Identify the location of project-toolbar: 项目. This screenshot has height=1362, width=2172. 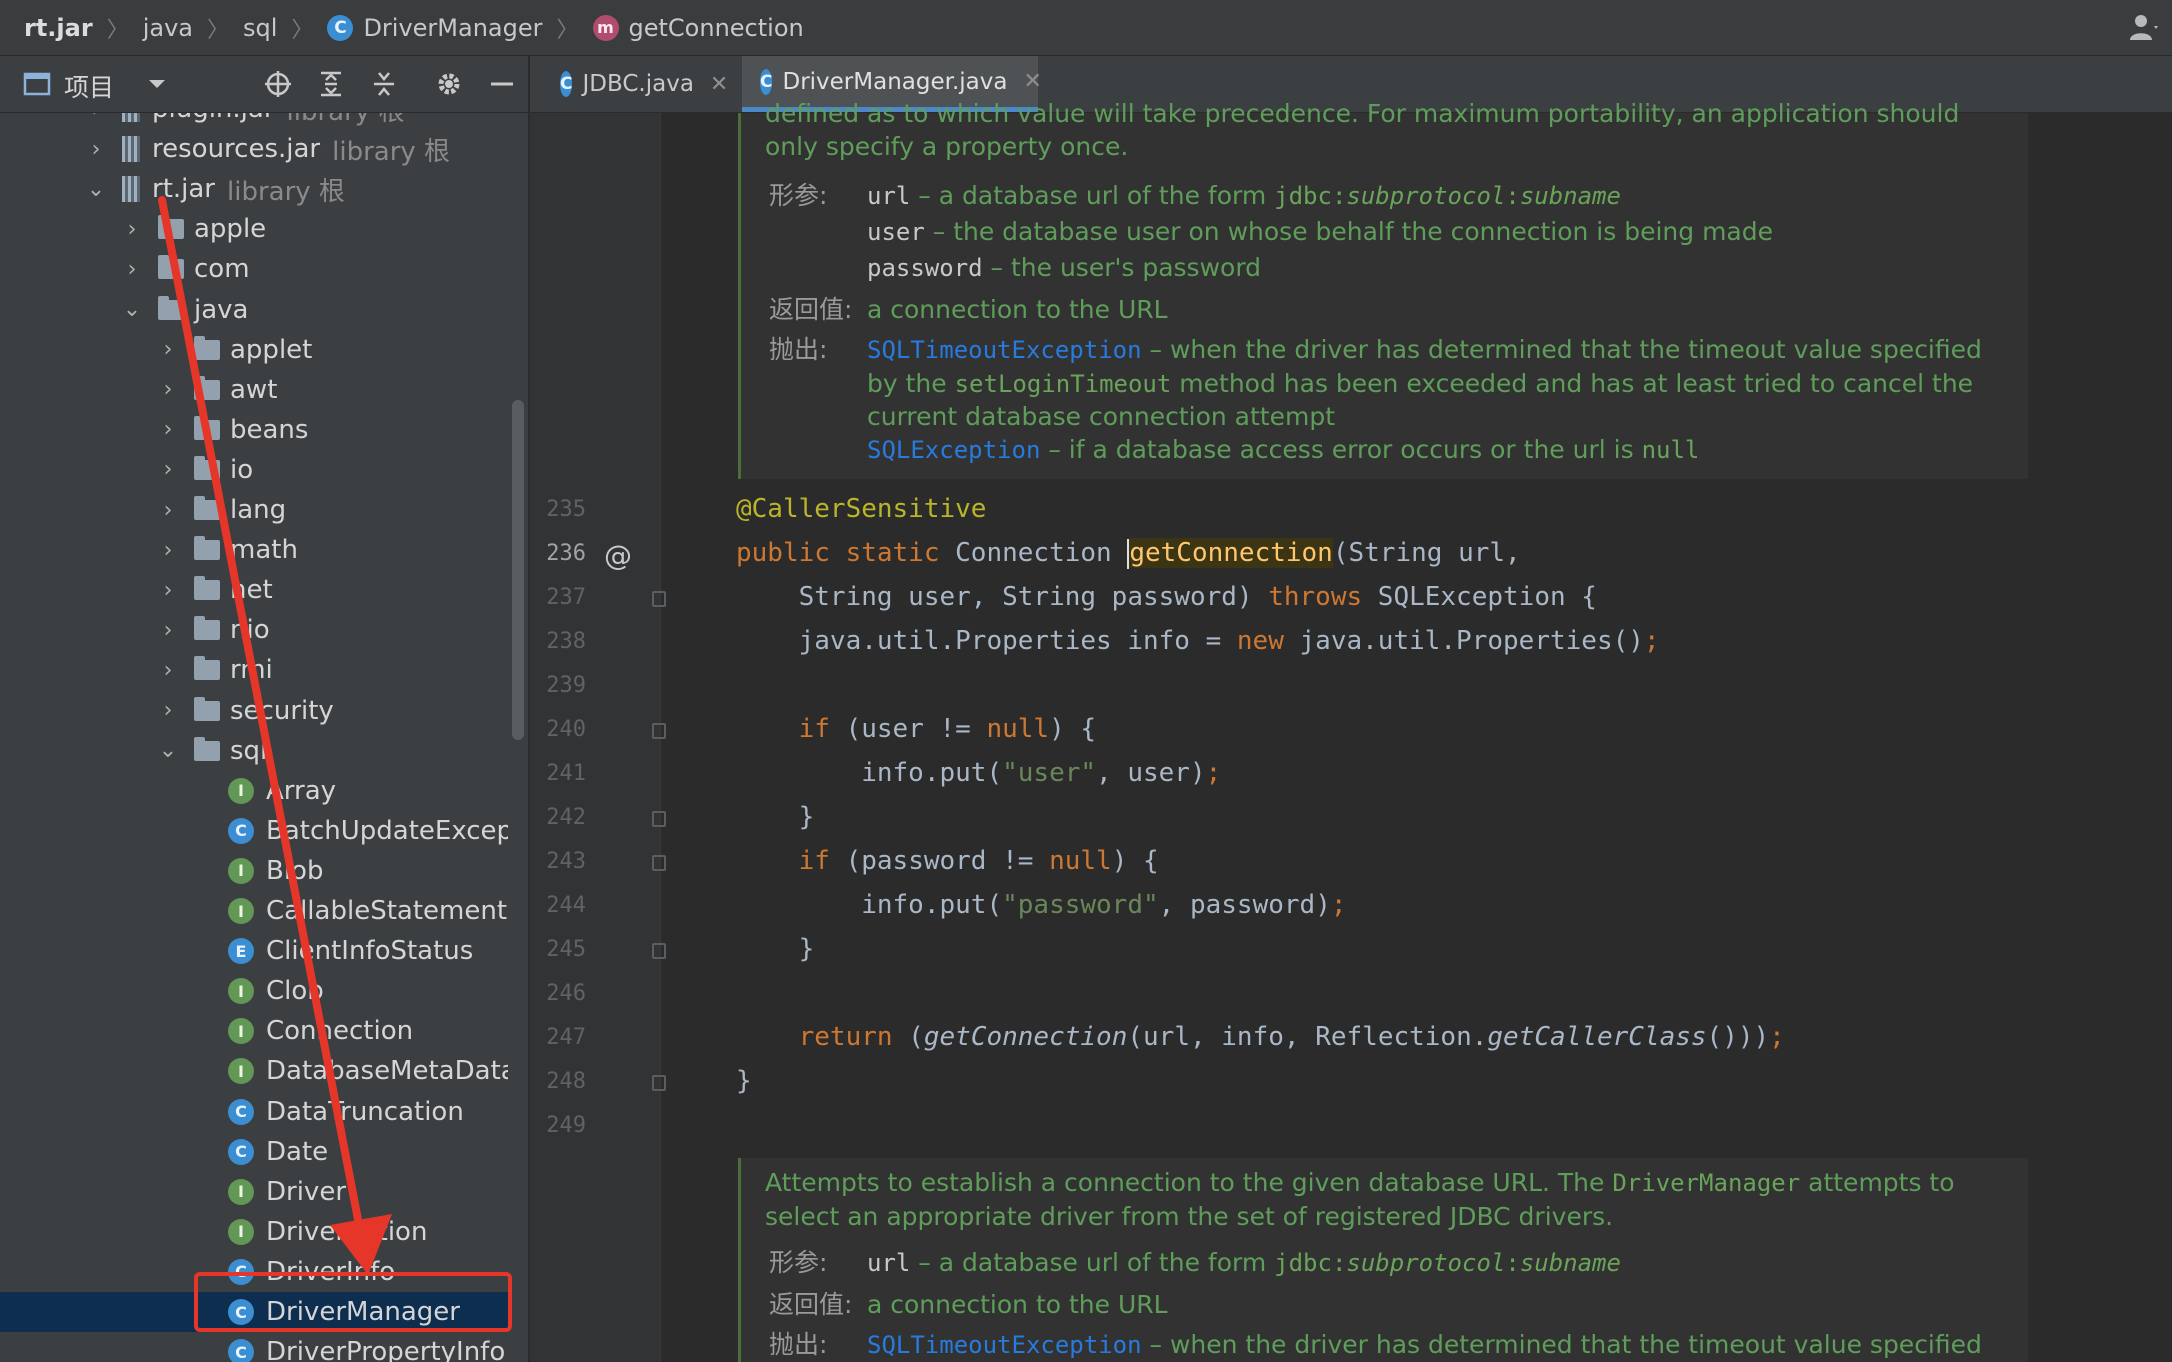
(264, 84).